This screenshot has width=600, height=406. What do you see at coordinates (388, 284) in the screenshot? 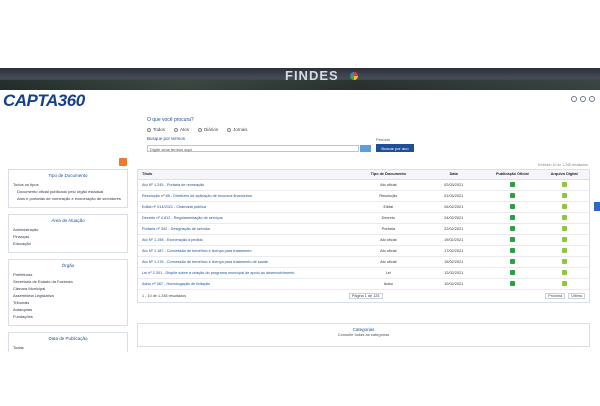
I see `row-type: Aviso` at bounding box center [388, 284].